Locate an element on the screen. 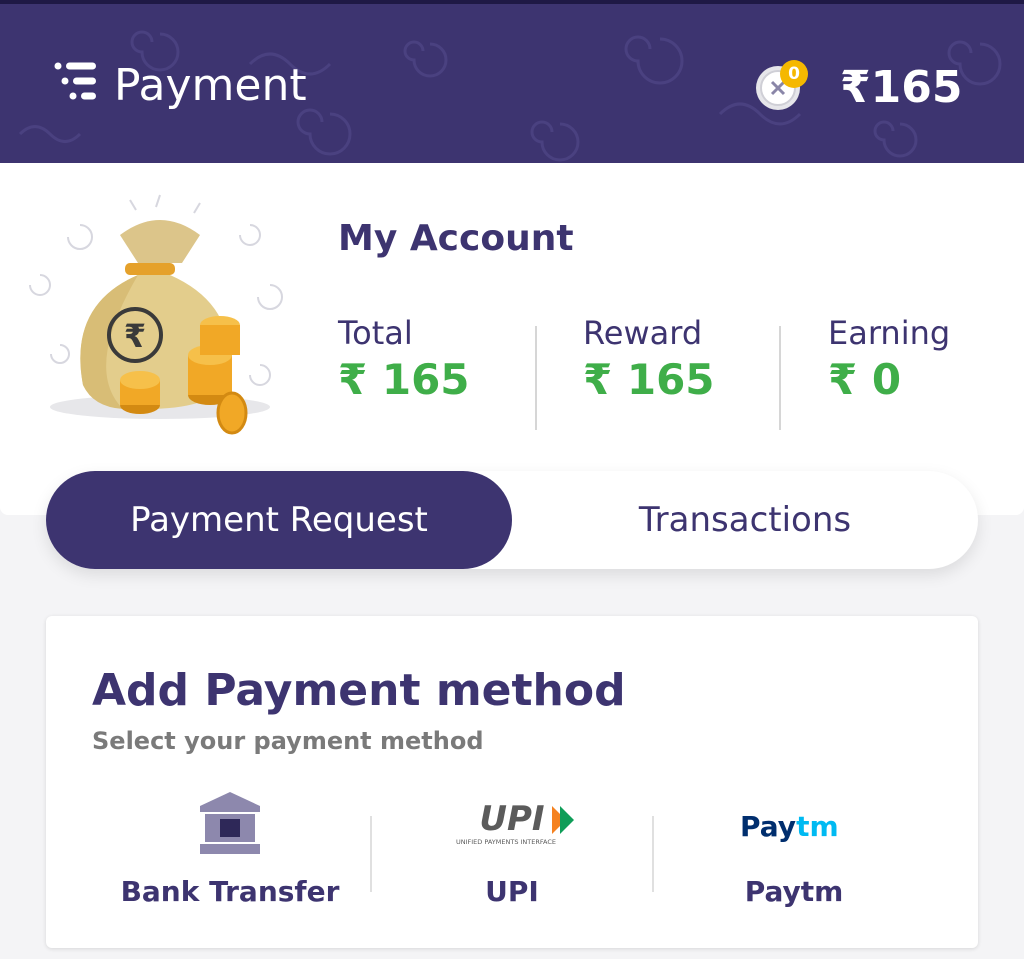 The height and width of the screenshot is (959, 1024). page-title: Payment is located at coordinates (210, 85).